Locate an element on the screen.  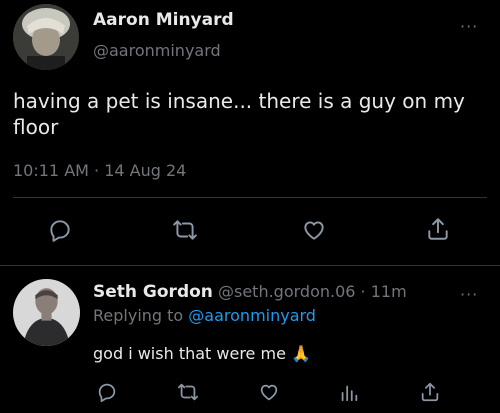
author-avatar is located at coordinates (46, 37).